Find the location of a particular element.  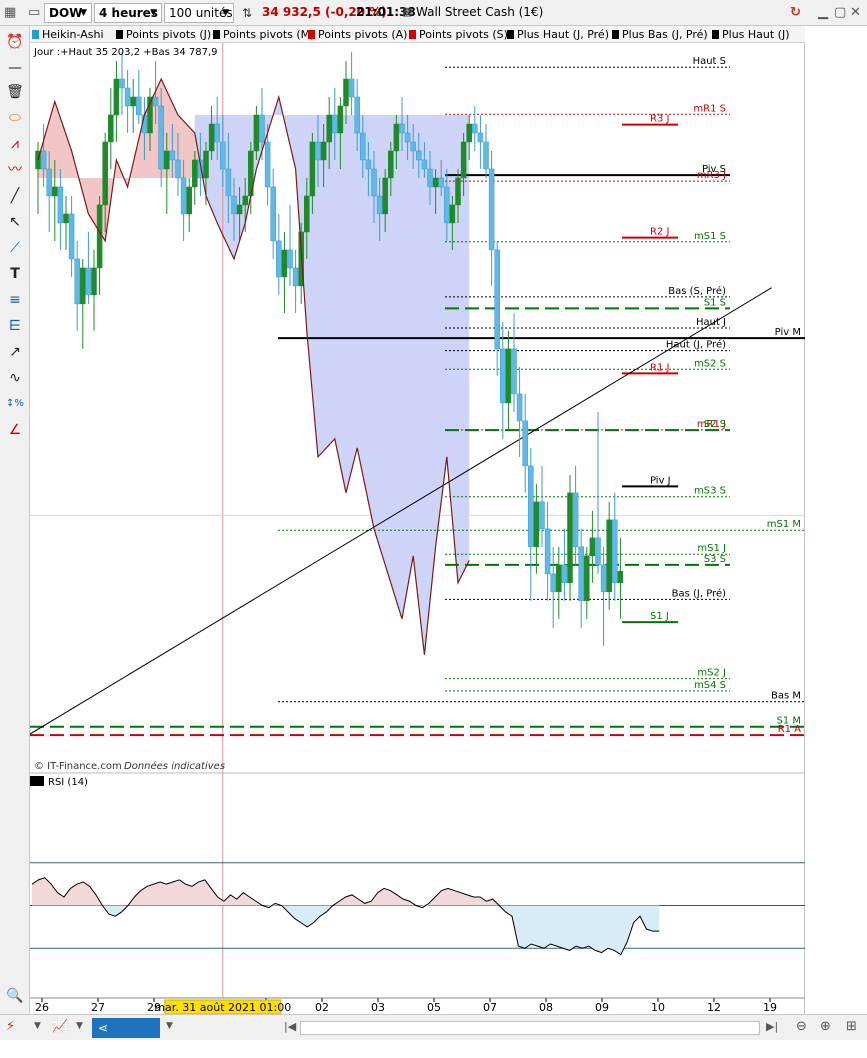

pivot-level-label: mS1 J is located at coordinates (711, 548).